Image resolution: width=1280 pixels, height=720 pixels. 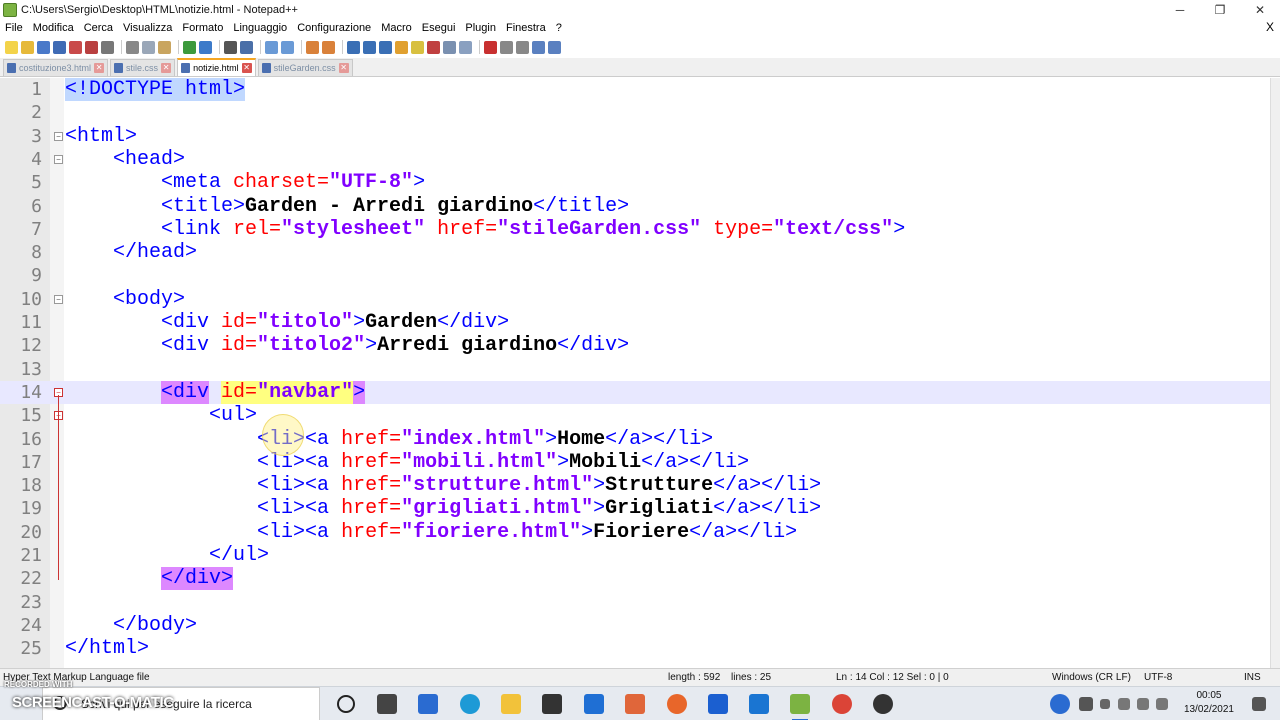 I want to click on stop-macro-icon, so click(x=506, y=47).